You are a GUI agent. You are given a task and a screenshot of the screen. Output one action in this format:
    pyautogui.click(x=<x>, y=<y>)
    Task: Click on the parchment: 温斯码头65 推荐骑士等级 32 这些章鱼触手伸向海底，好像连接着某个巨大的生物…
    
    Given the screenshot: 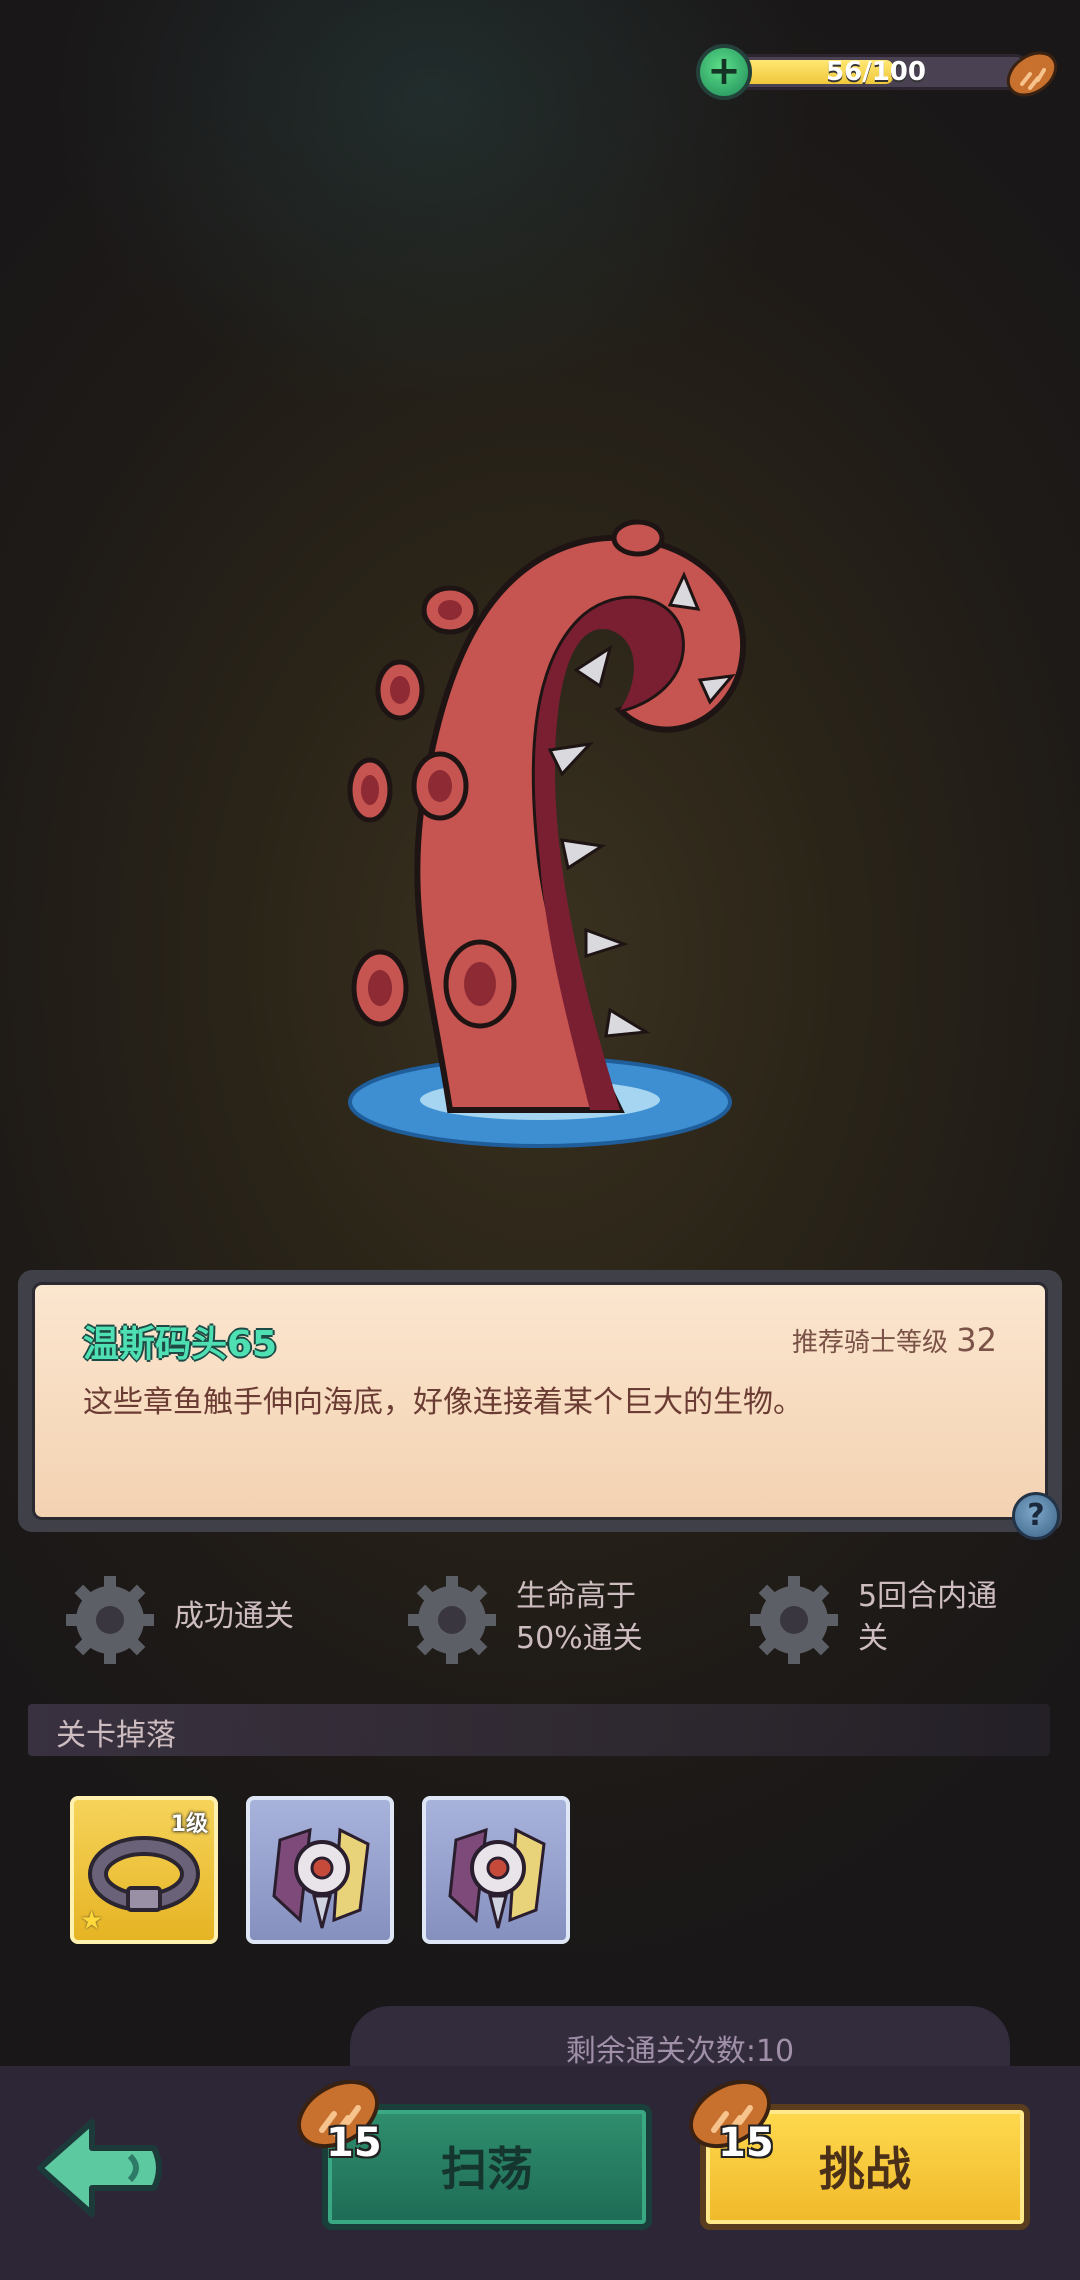 What is the action you would take?
    pyautogui.click(x=540, y=1401)
    